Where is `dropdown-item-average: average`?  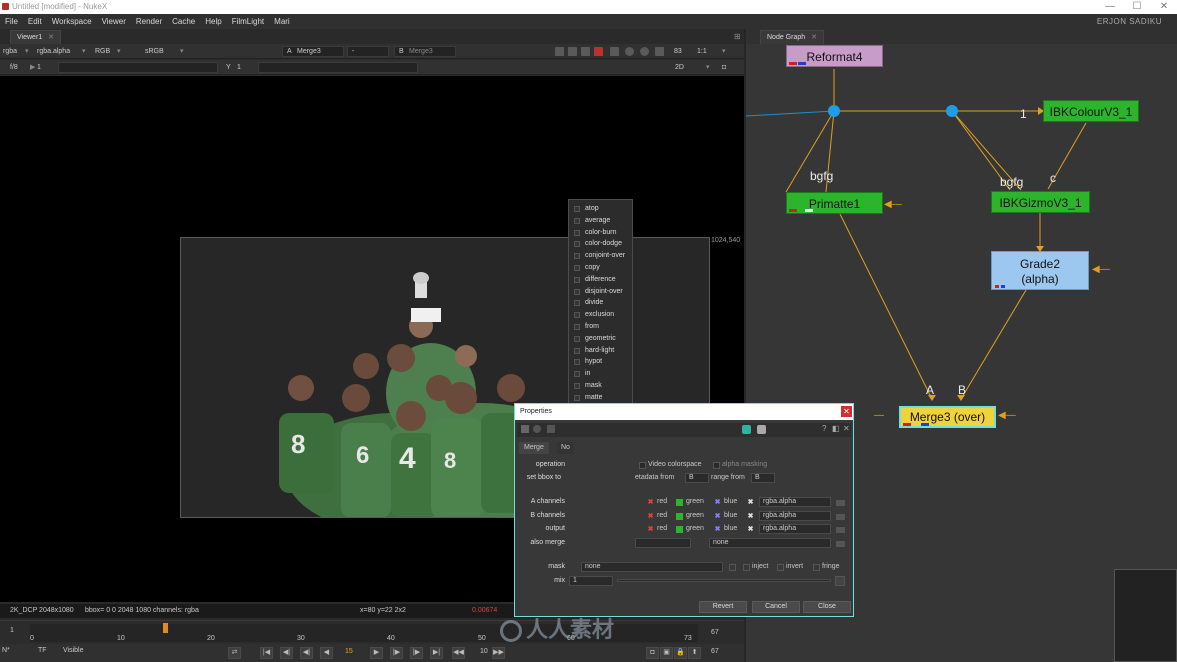 dropdown-item-average: average is located at coordinates (600, 221).